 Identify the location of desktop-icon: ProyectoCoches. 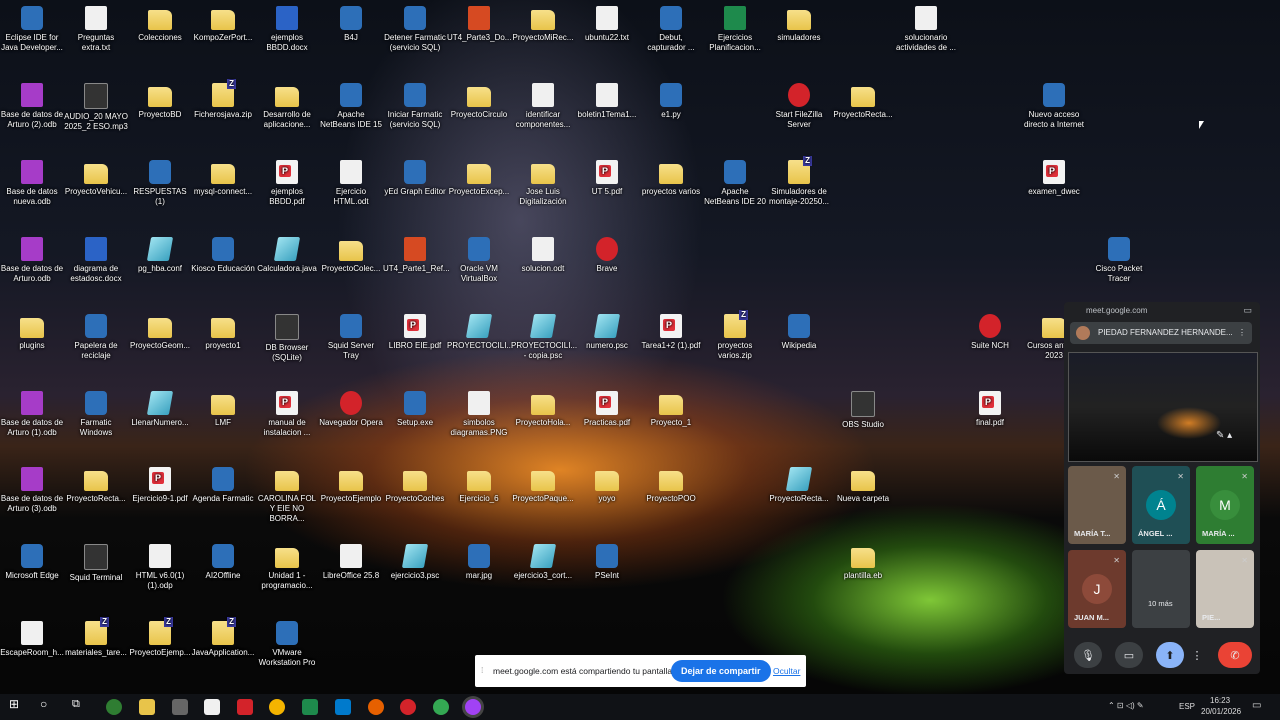
(415, 484).